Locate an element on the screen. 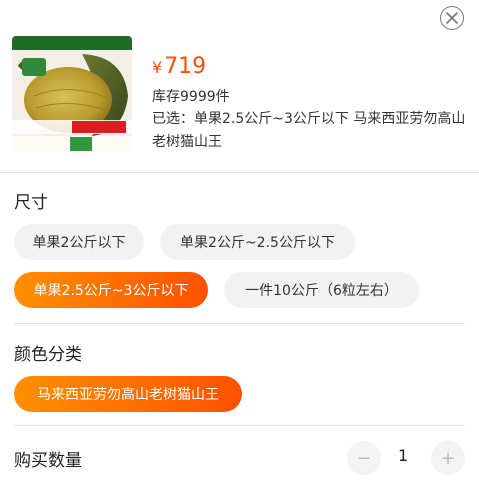 The height and width of the screenshot is (500, 479). close-icon is located at coordinates (452, 18).